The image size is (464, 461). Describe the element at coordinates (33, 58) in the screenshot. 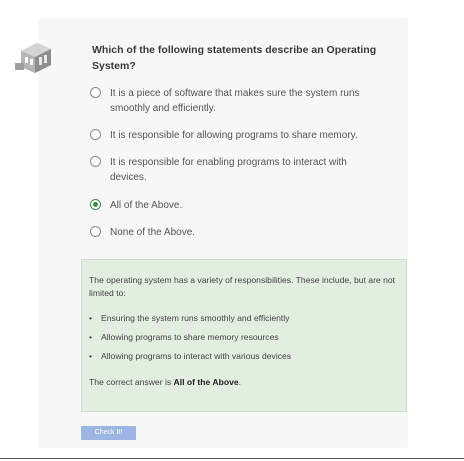

I see `building-icon` at that location.